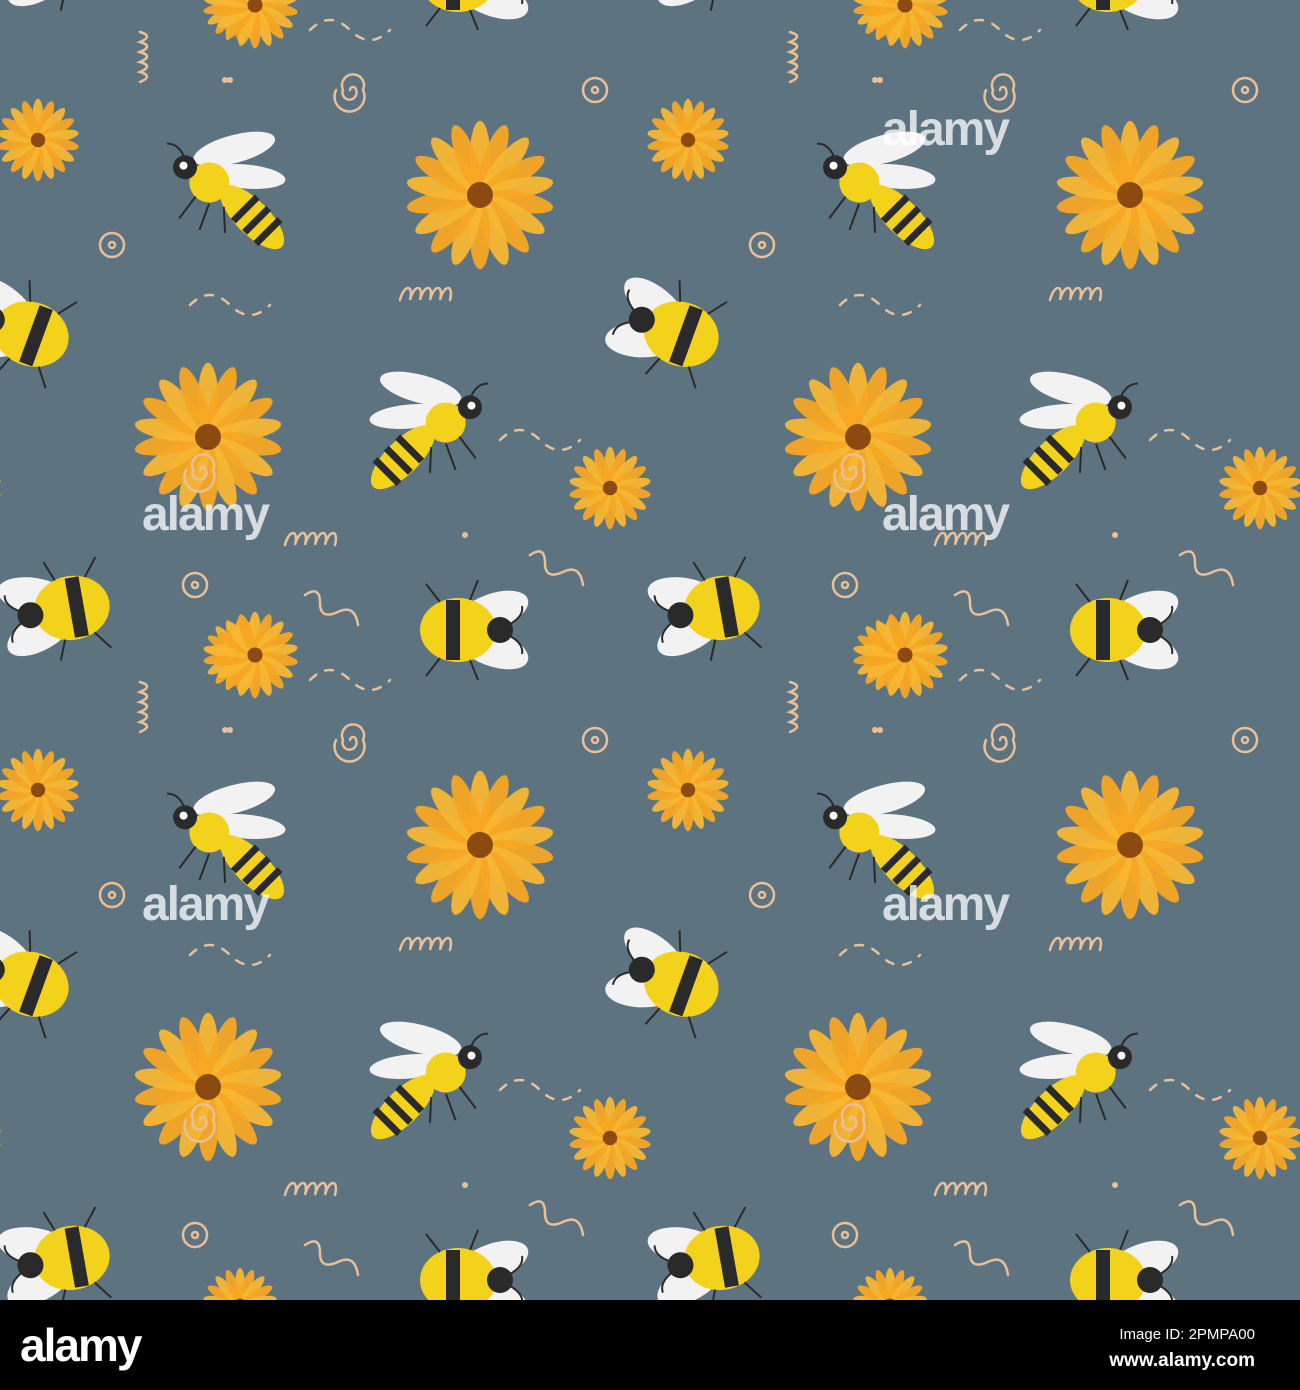  I want to click on image-id: Image ID: 2PMPA00, so click(1187, 1334).